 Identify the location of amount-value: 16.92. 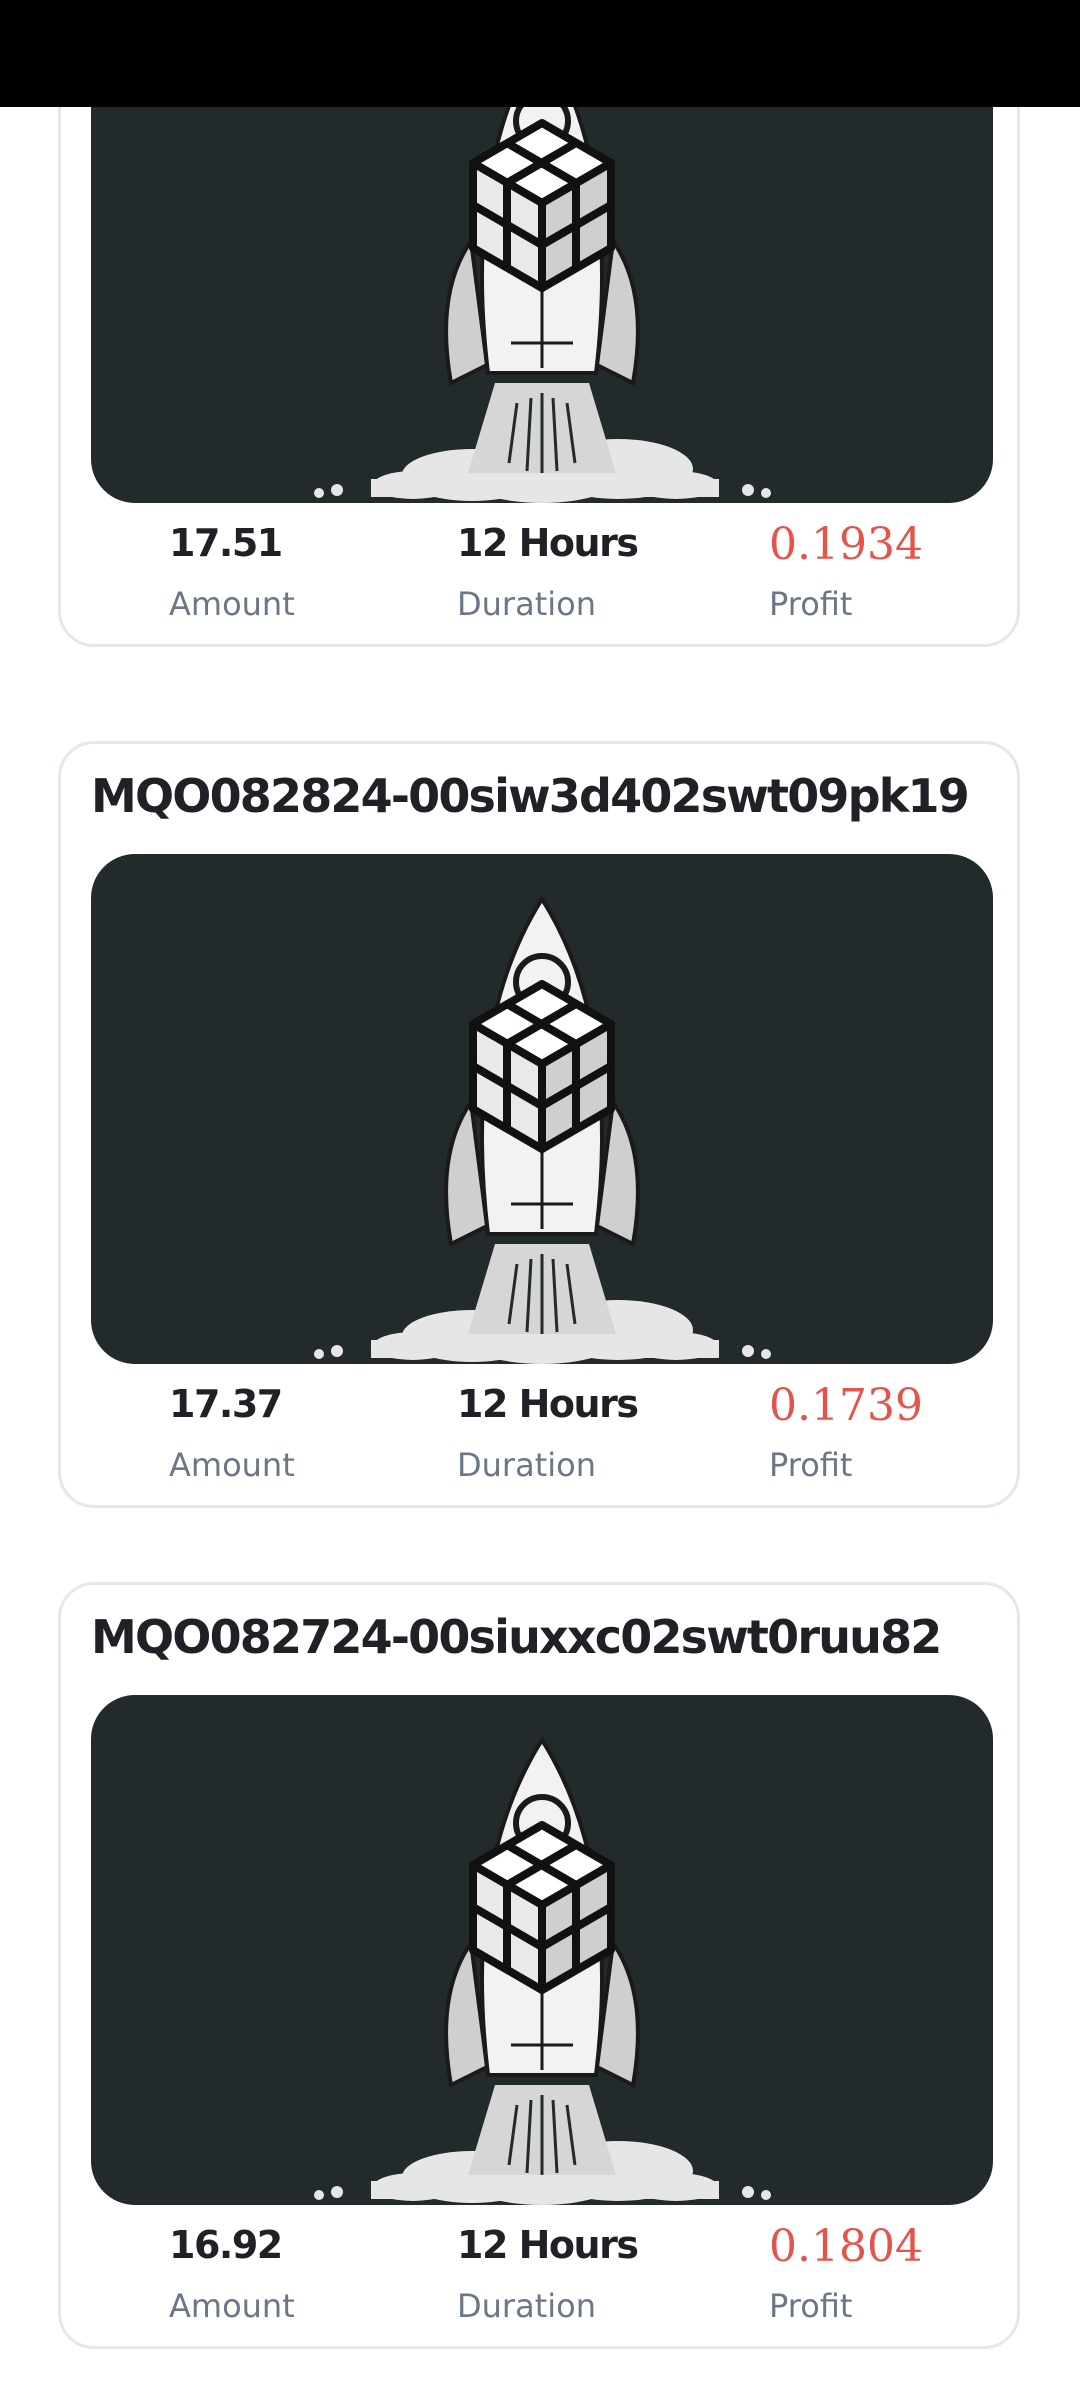
(226, 2245).